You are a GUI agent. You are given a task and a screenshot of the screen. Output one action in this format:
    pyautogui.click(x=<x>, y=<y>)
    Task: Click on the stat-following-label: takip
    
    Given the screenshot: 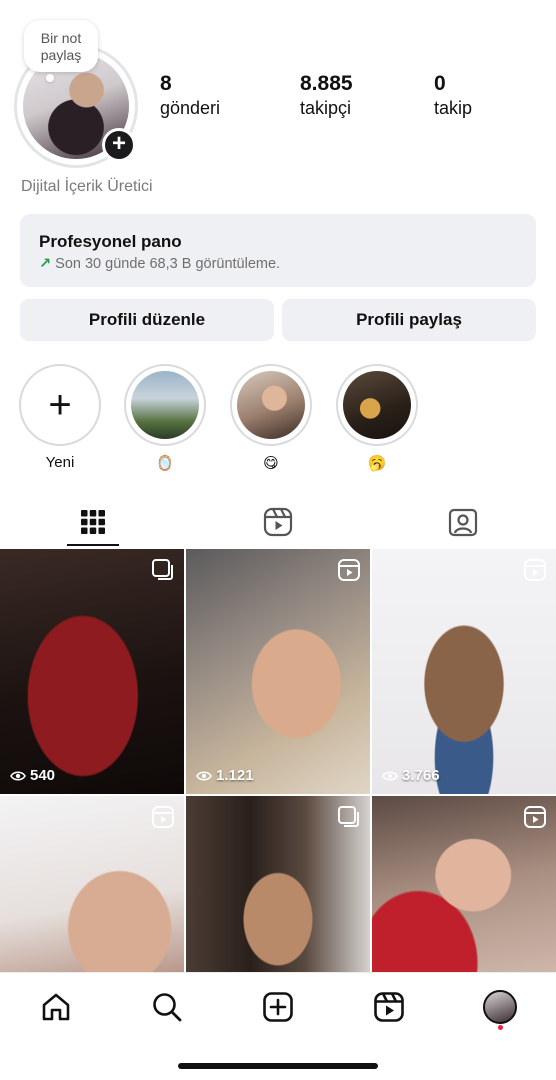 What is the action you would take?
    pyautogui.click(x=453, y=108)
    